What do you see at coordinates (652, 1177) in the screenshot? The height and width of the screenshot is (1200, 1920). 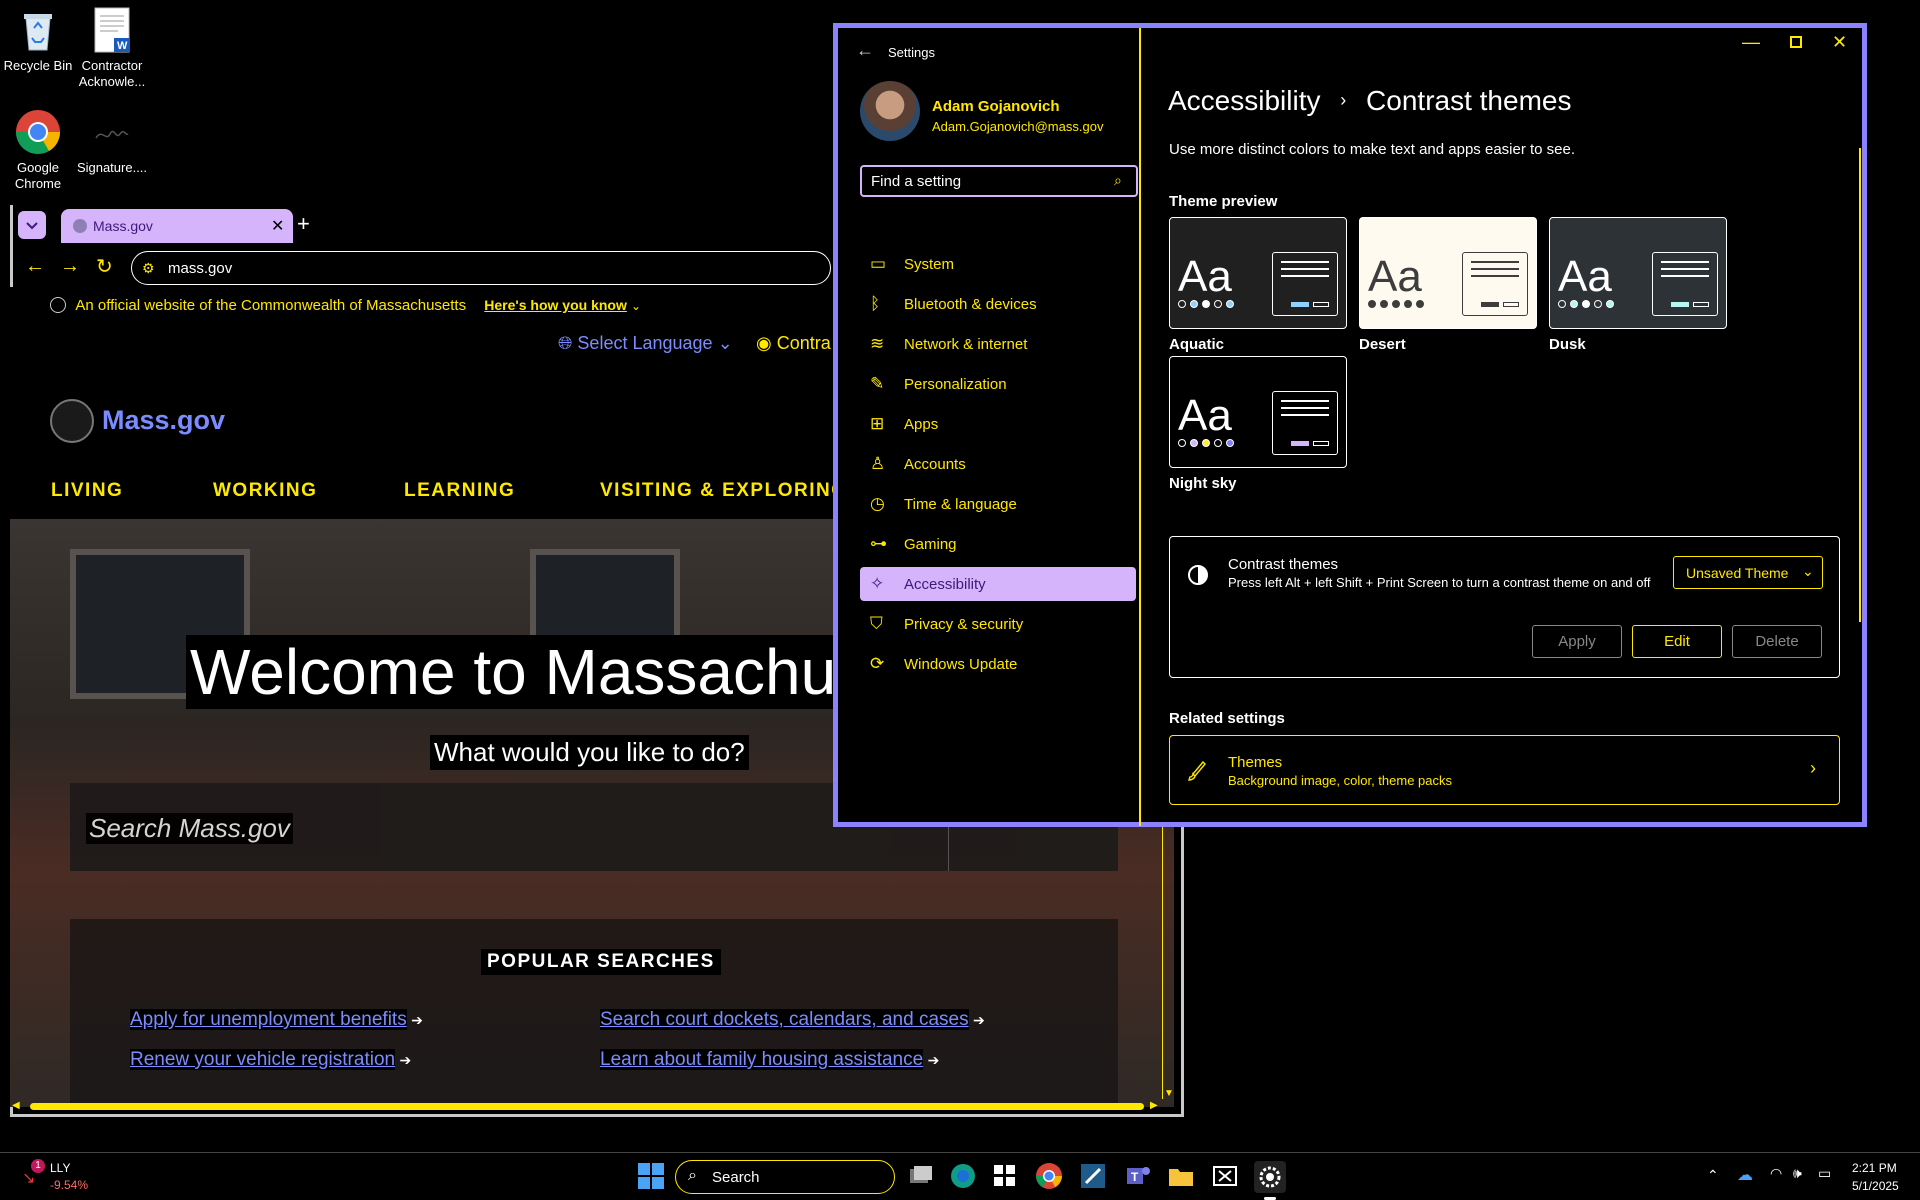 I see `start-windows-icon` at bounding box center [652, 1177].